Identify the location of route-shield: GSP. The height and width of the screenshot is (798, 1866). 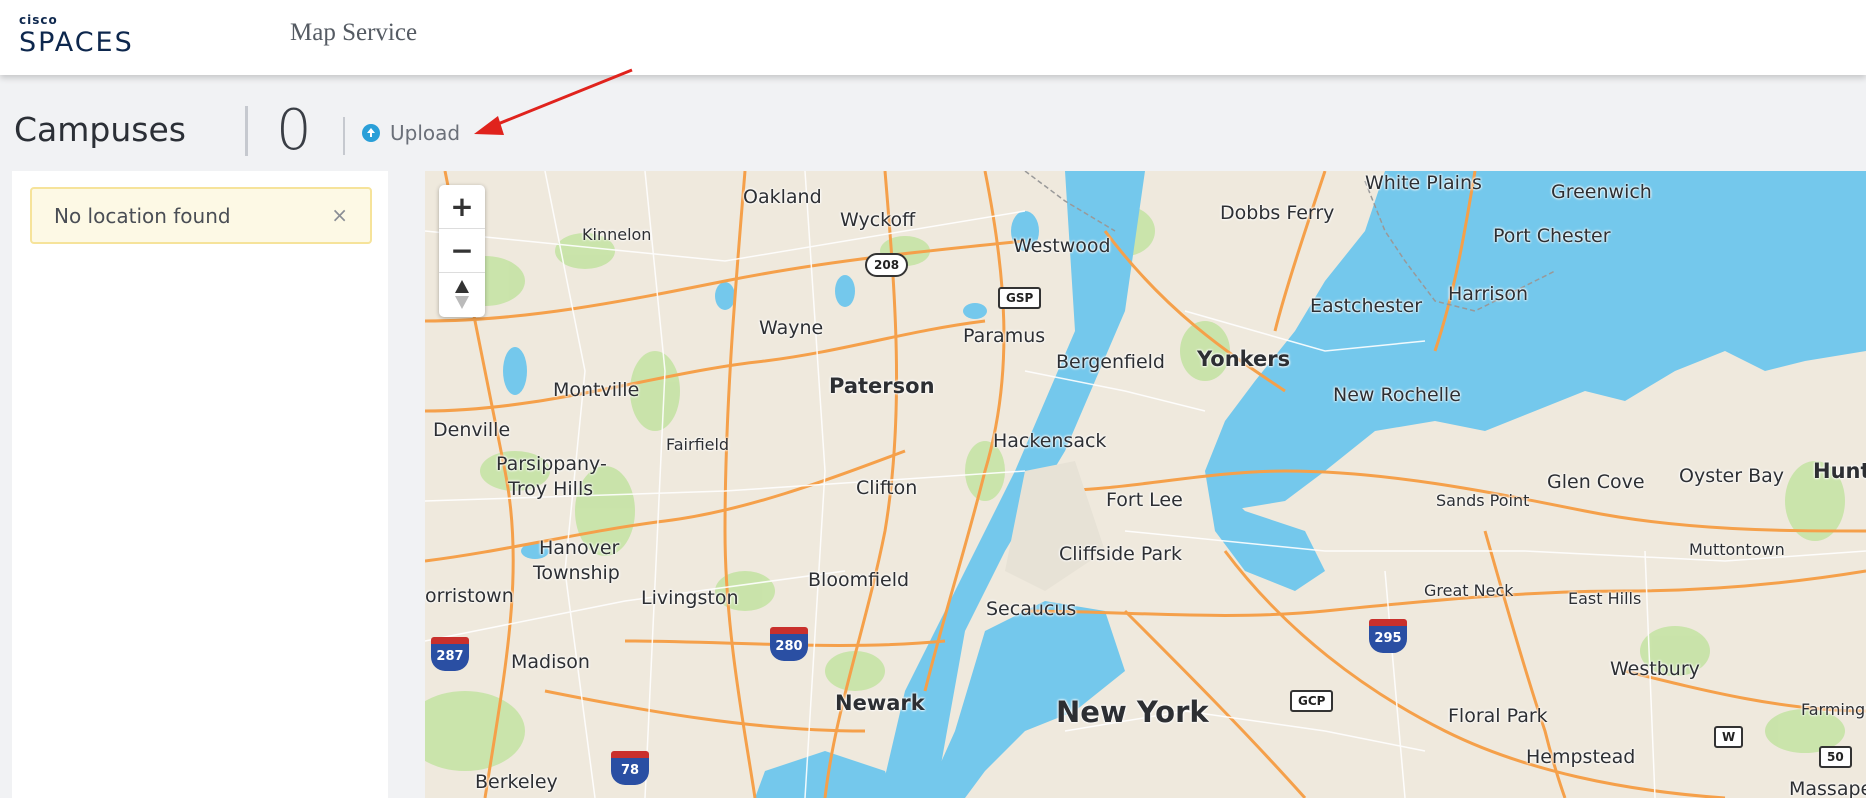
(1020, 298).